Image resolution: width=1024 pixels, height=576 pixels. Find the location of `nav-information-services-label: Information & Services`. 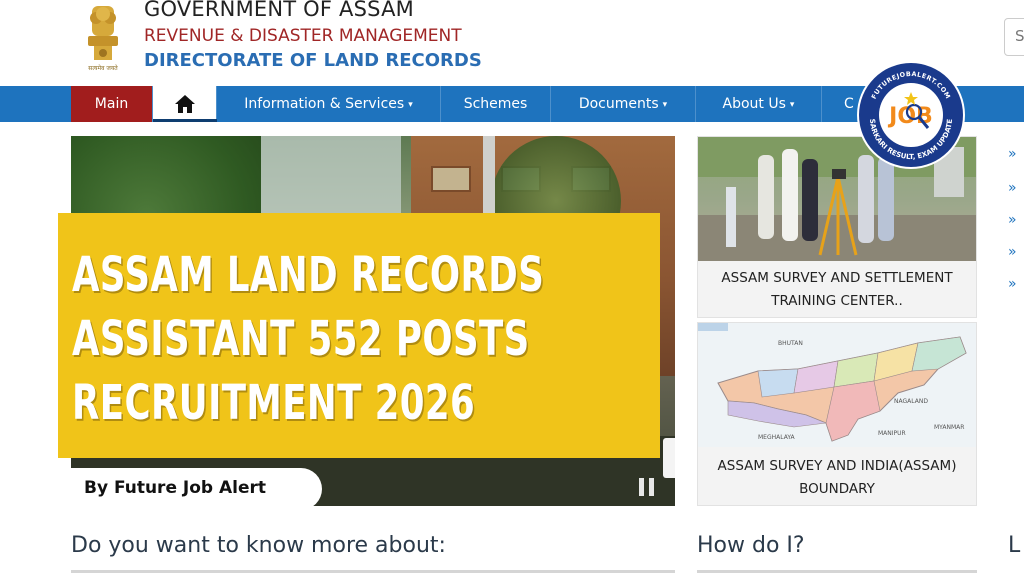

nav-information-services-label: Information & Services is located at coordinates (324, 104).